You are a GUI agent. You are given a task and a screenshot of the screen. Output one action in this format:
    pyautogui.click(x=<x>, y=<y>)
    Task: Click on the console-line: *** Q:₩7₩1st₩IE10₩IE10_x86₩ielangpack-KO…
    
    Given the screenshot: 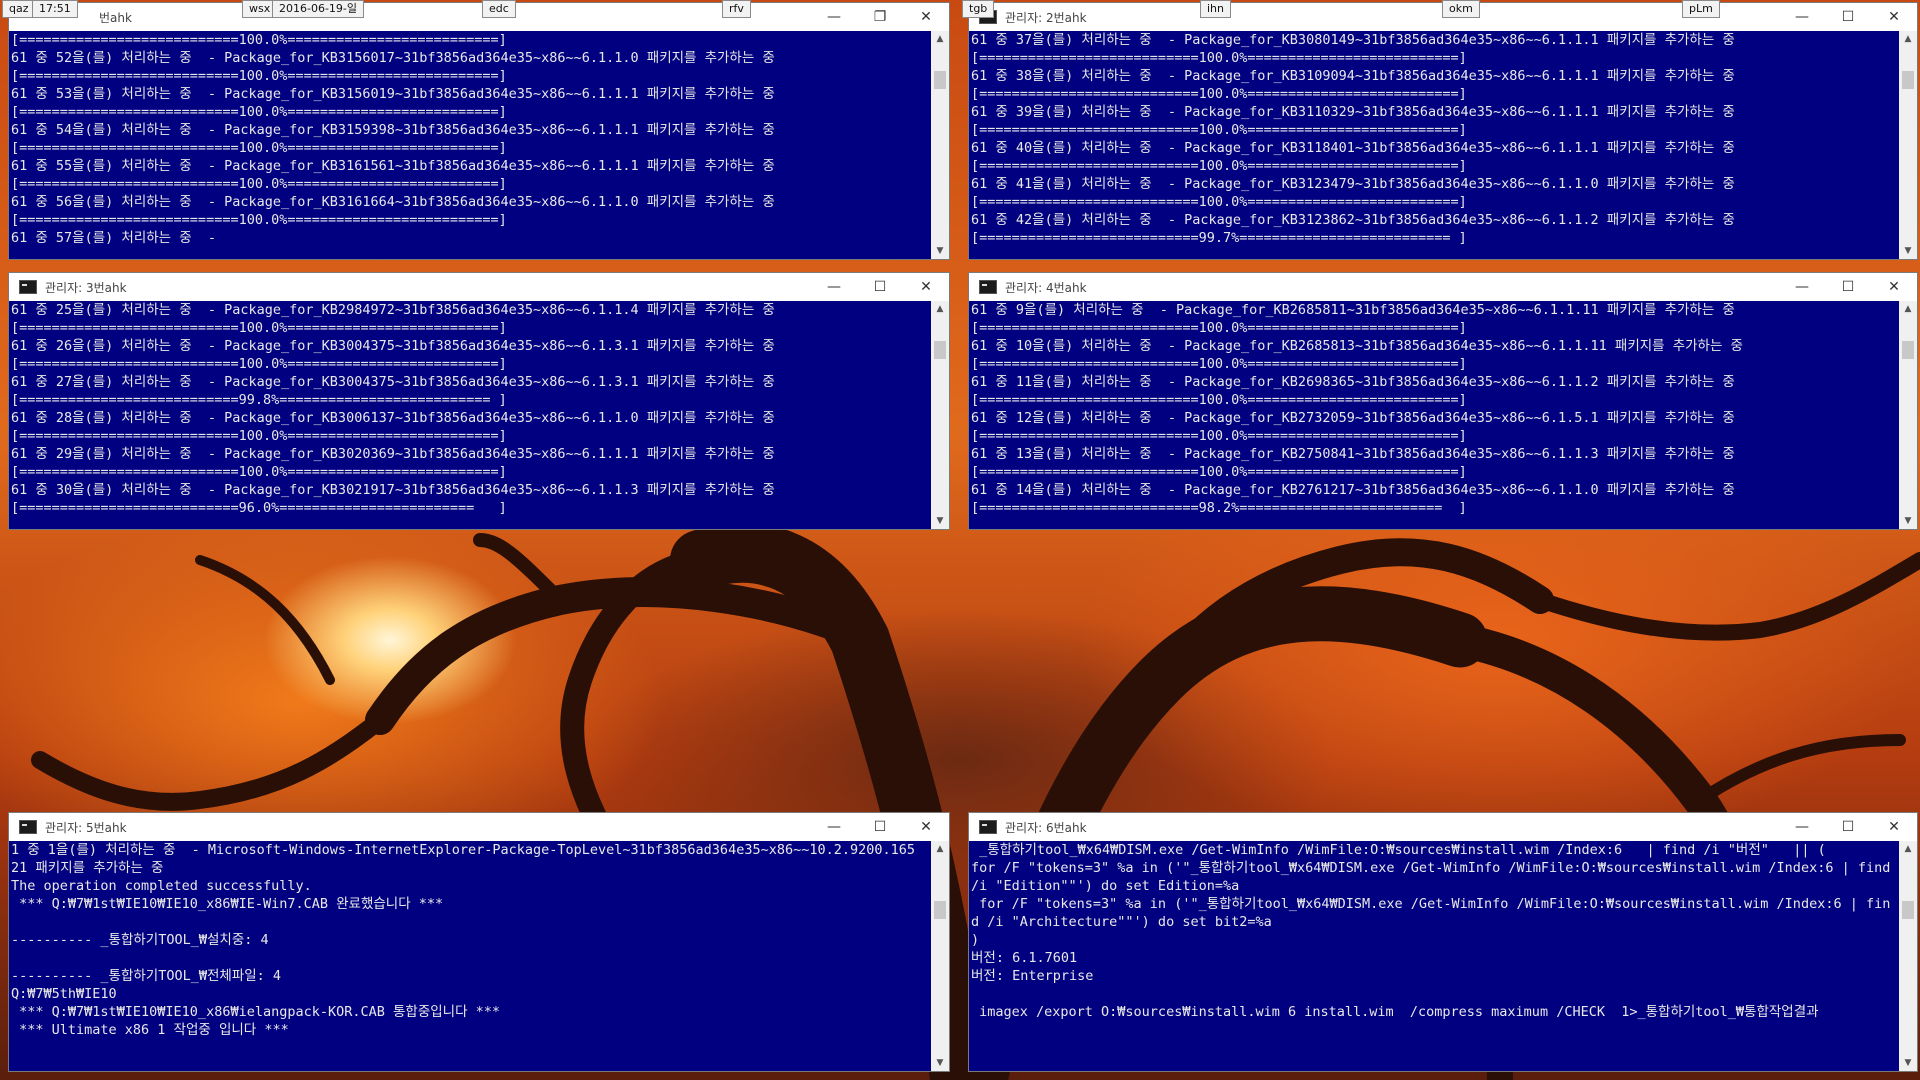 What is the action you would take?
    pyautogui.click(x=256, y=1012)
    